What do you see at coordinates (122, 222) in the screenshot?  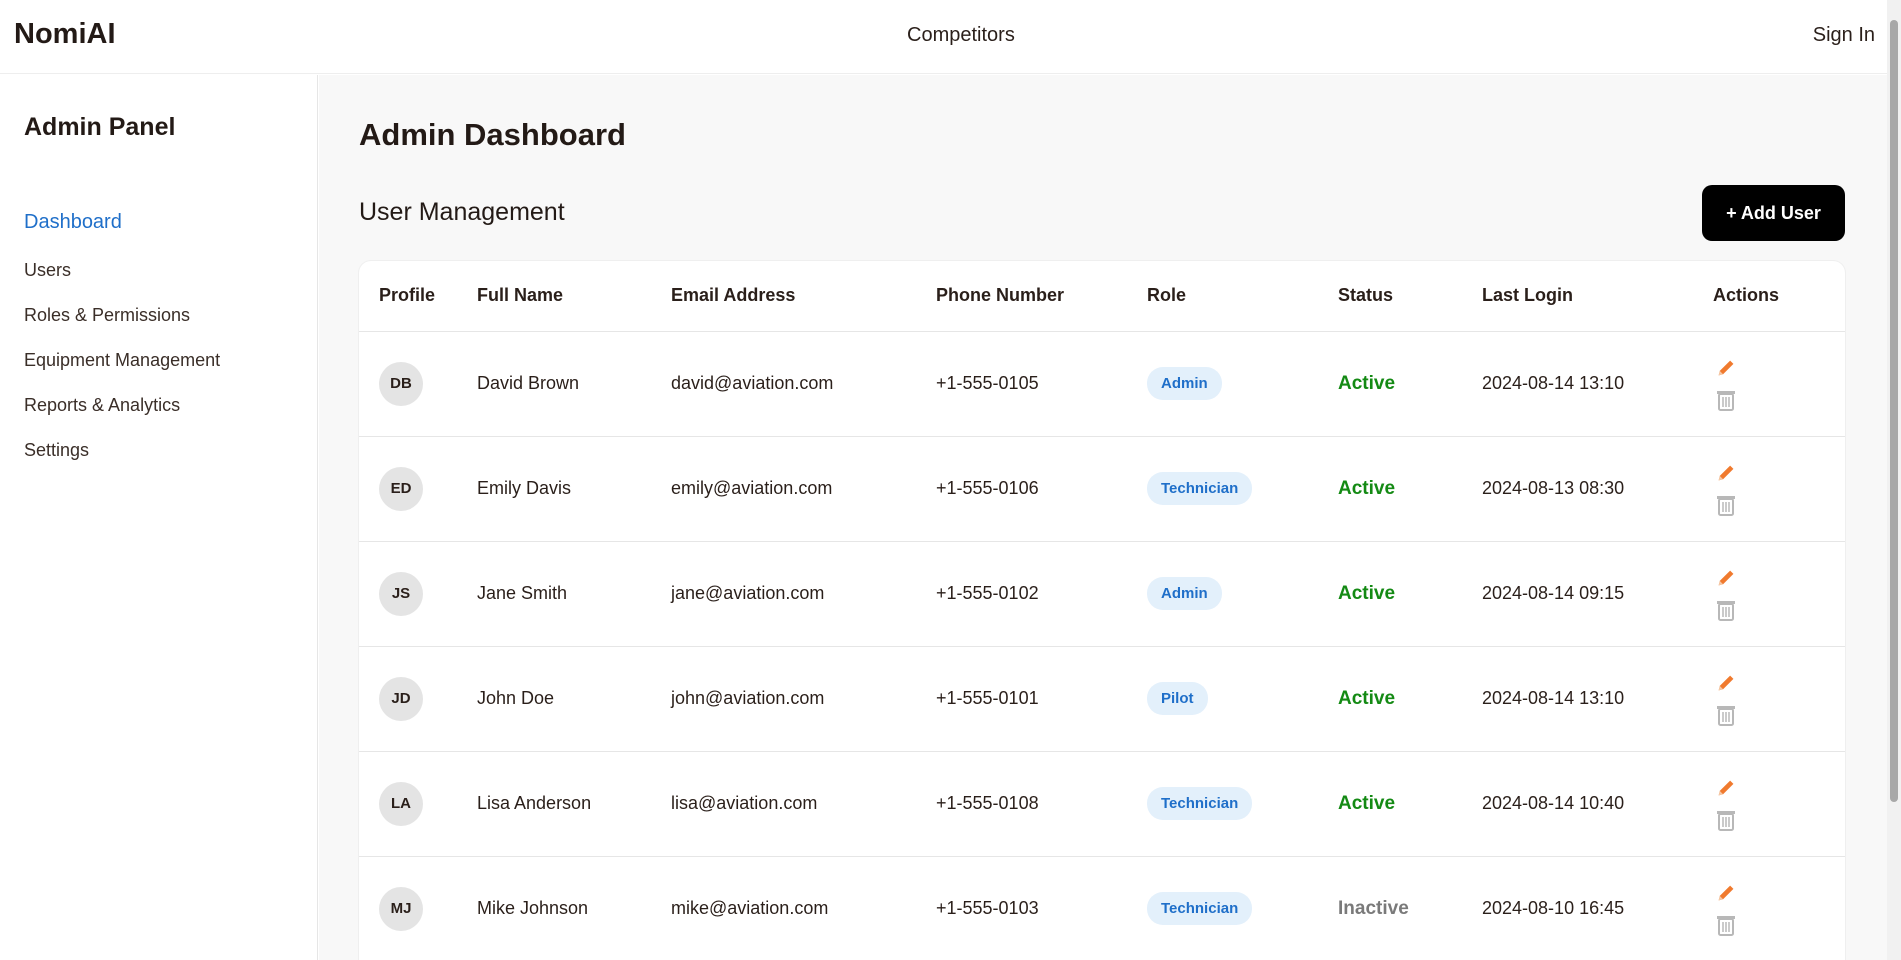 I see `sidebar-item-dashboard: Dashboard` at bounding box center [122, 222].